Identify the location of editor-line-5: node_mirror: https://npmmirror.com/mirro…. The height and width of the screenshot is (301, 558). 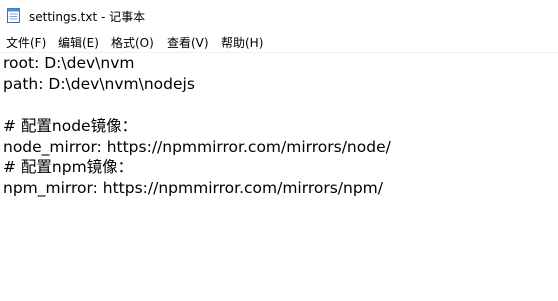
(197, 147).